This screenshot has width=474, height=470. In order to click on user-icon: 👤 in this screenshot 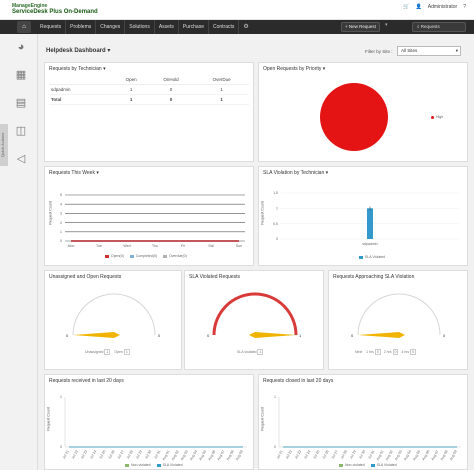, I will do `click(419, 7)`.